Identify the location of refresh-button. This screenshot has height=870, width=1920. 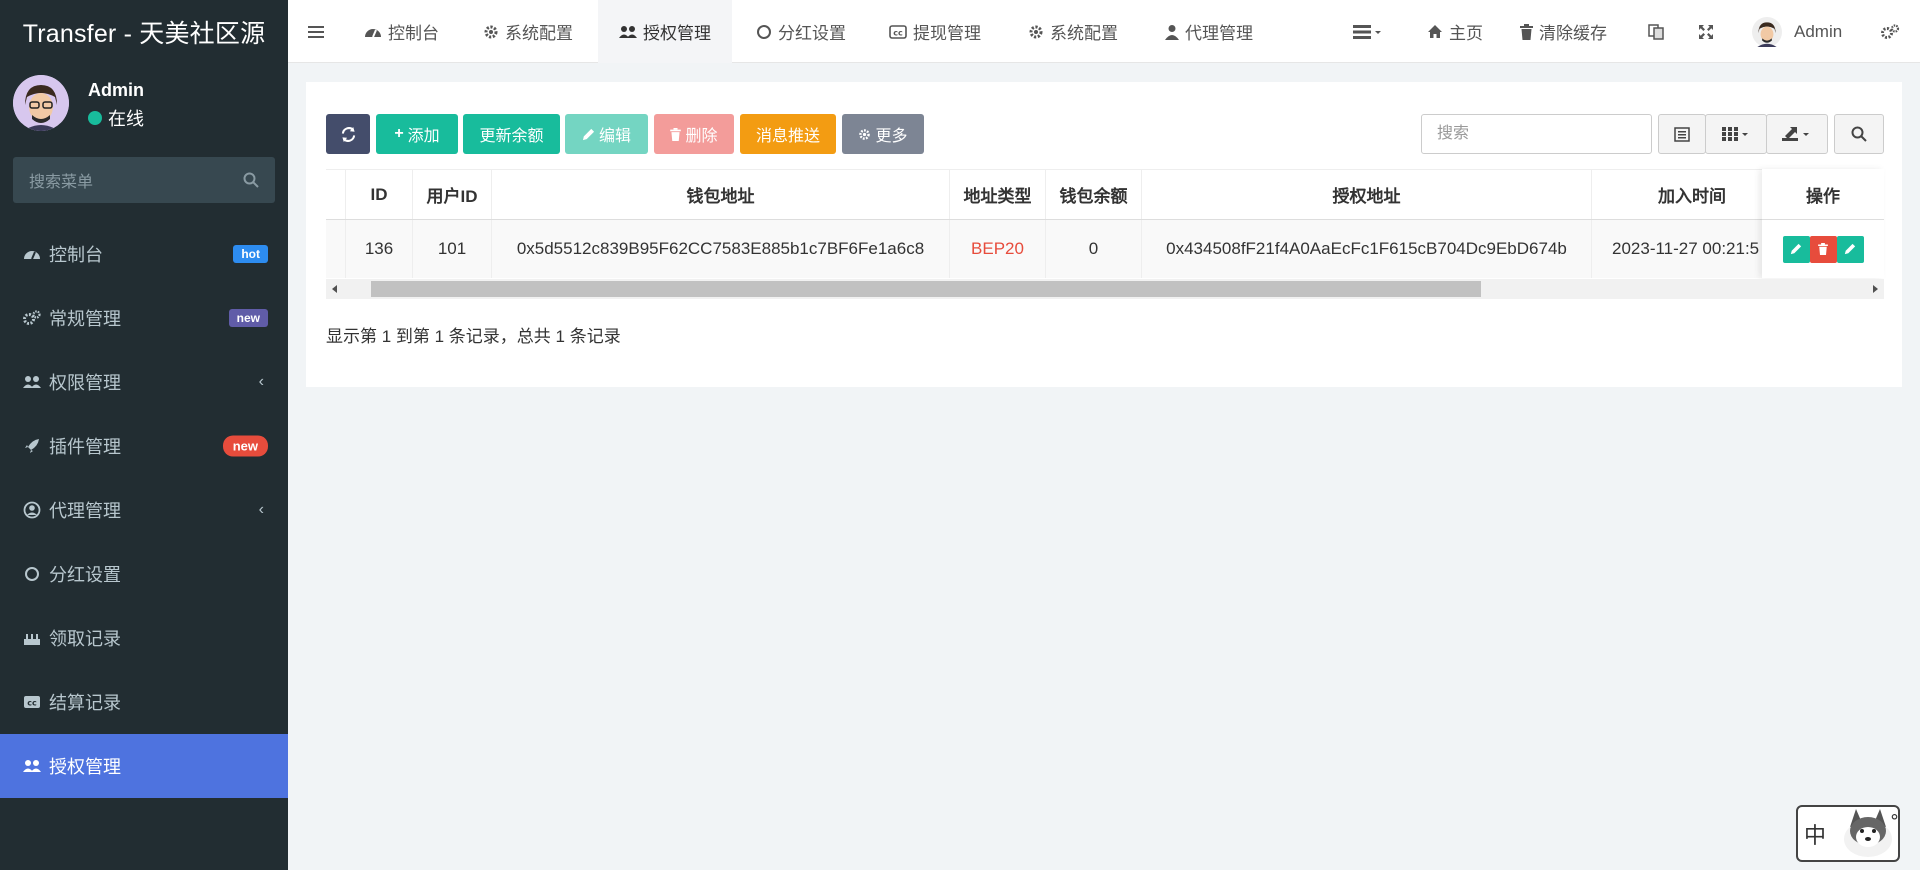
(348, 134).